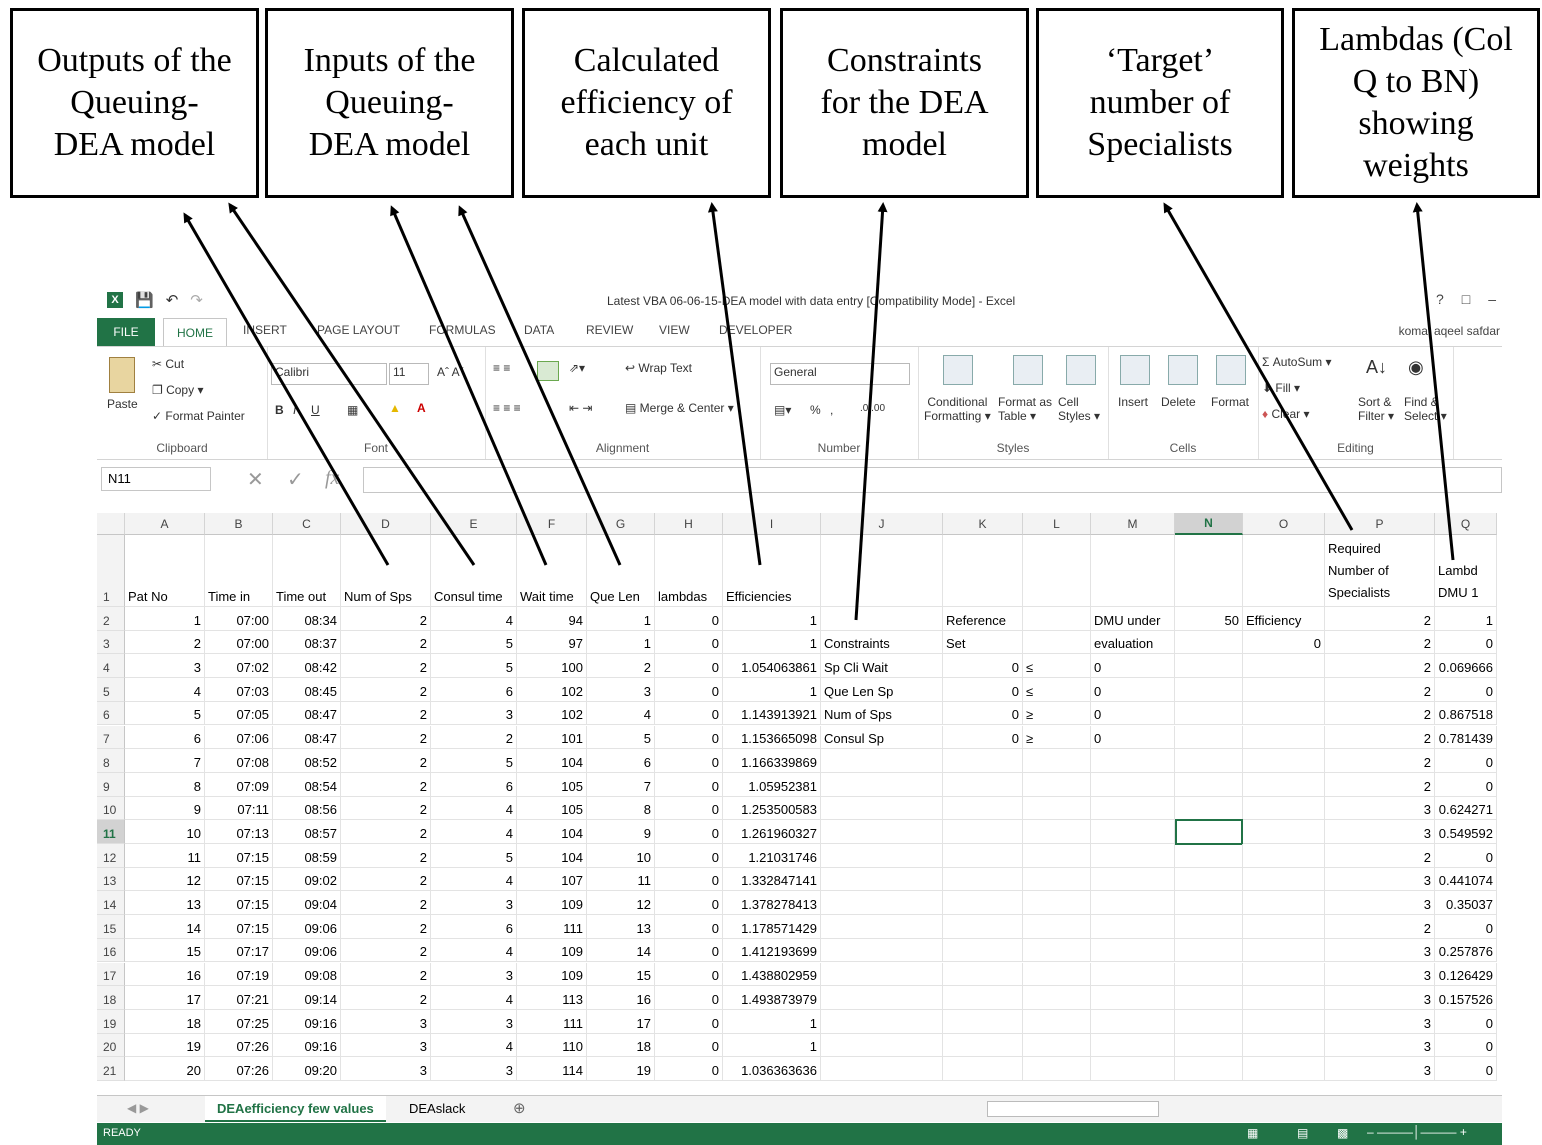  What do you see at coordinates (1284, 642) in the screenshot?
I see `cell-o3: 0` at bounding box center [1284, 642].